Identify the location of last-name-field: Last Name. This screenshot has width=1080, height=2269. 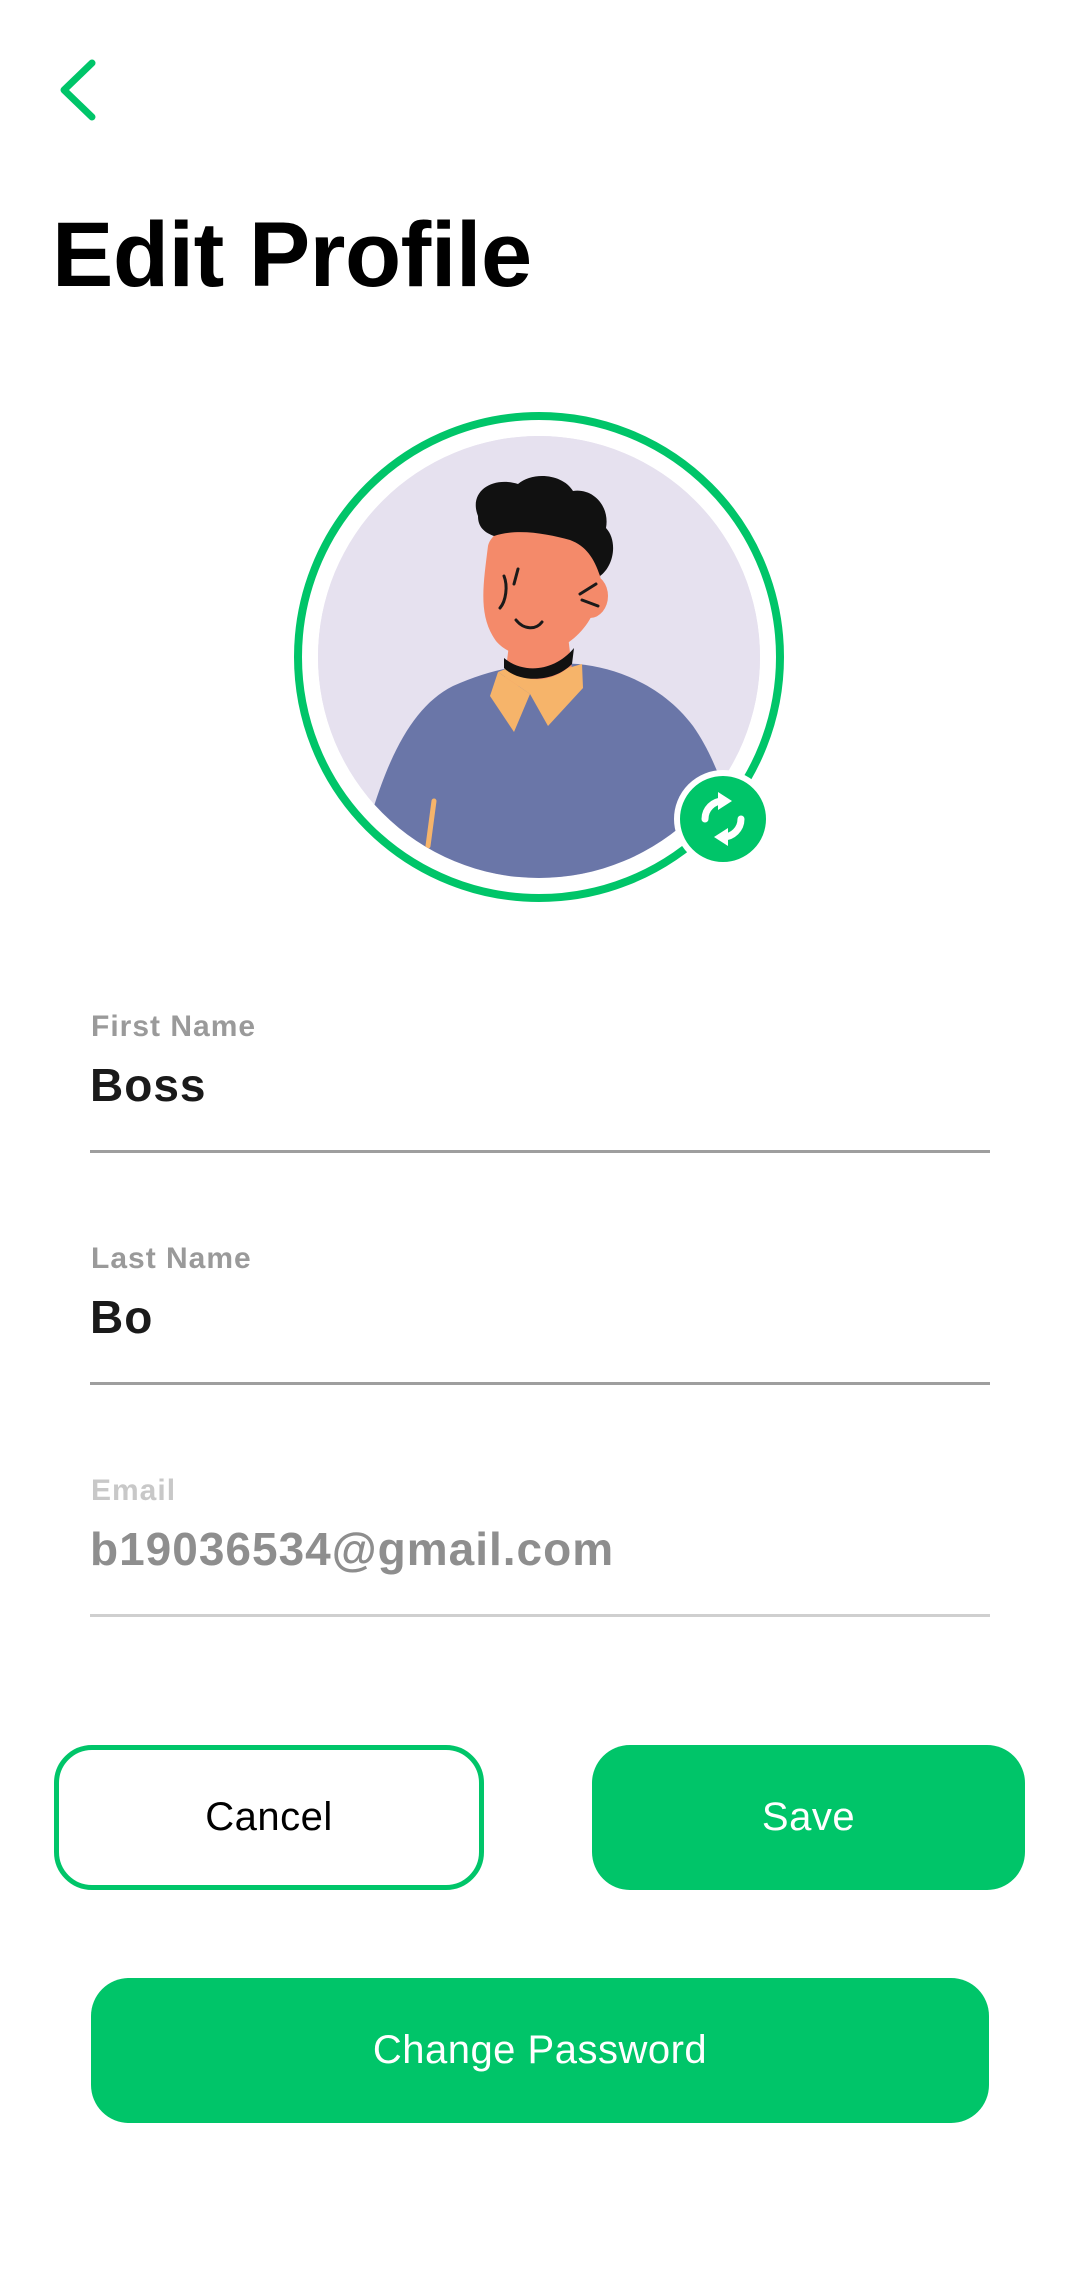
(540, 1313).